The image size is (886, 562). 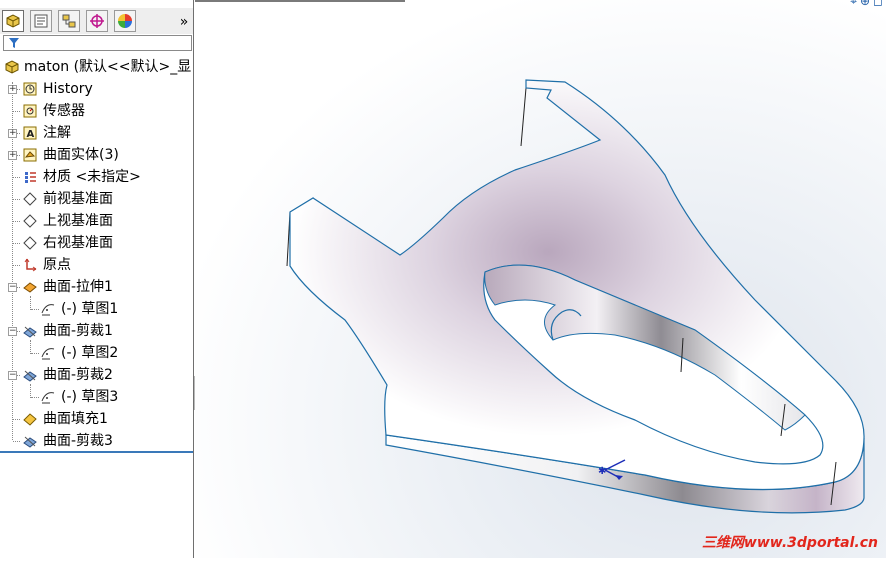 I want to click on tree-item: − 曲面-剪裁1, so click(x=96, y=331).